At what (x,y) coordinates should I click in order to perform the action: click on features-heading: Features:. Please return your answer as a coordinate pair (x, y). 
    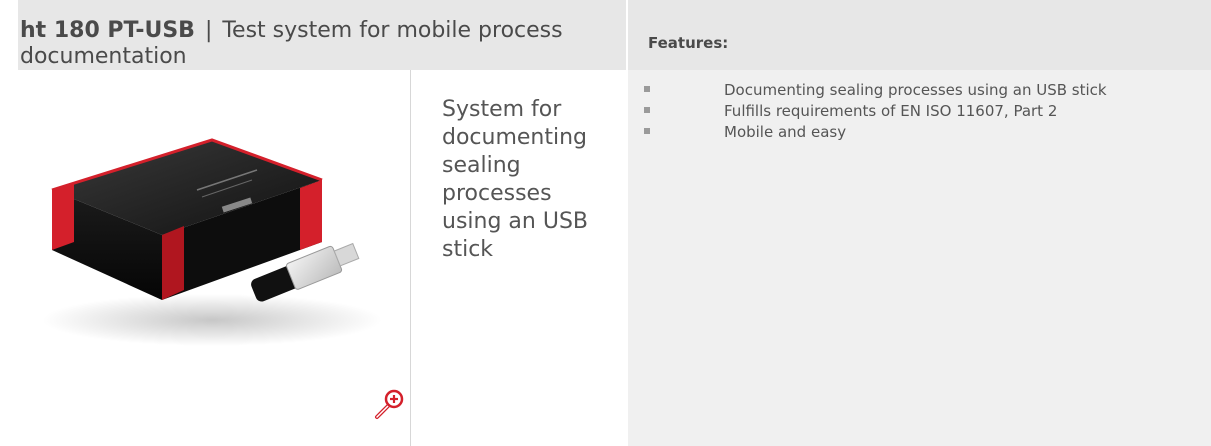
    Looking at the image, I should click on (688, 43).